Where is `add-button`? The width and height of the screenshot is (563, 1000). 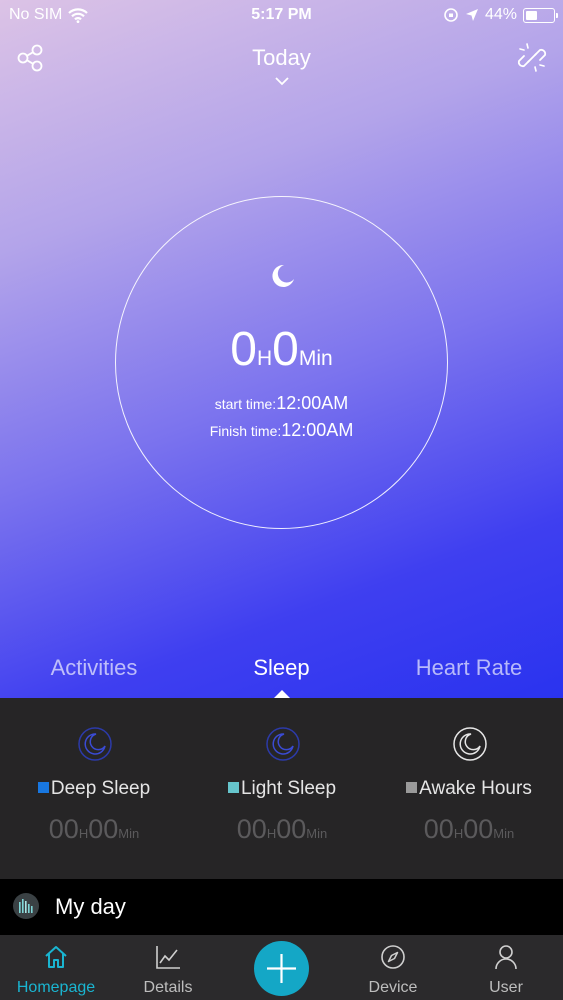
add-button is located at coordinates (281, 968).